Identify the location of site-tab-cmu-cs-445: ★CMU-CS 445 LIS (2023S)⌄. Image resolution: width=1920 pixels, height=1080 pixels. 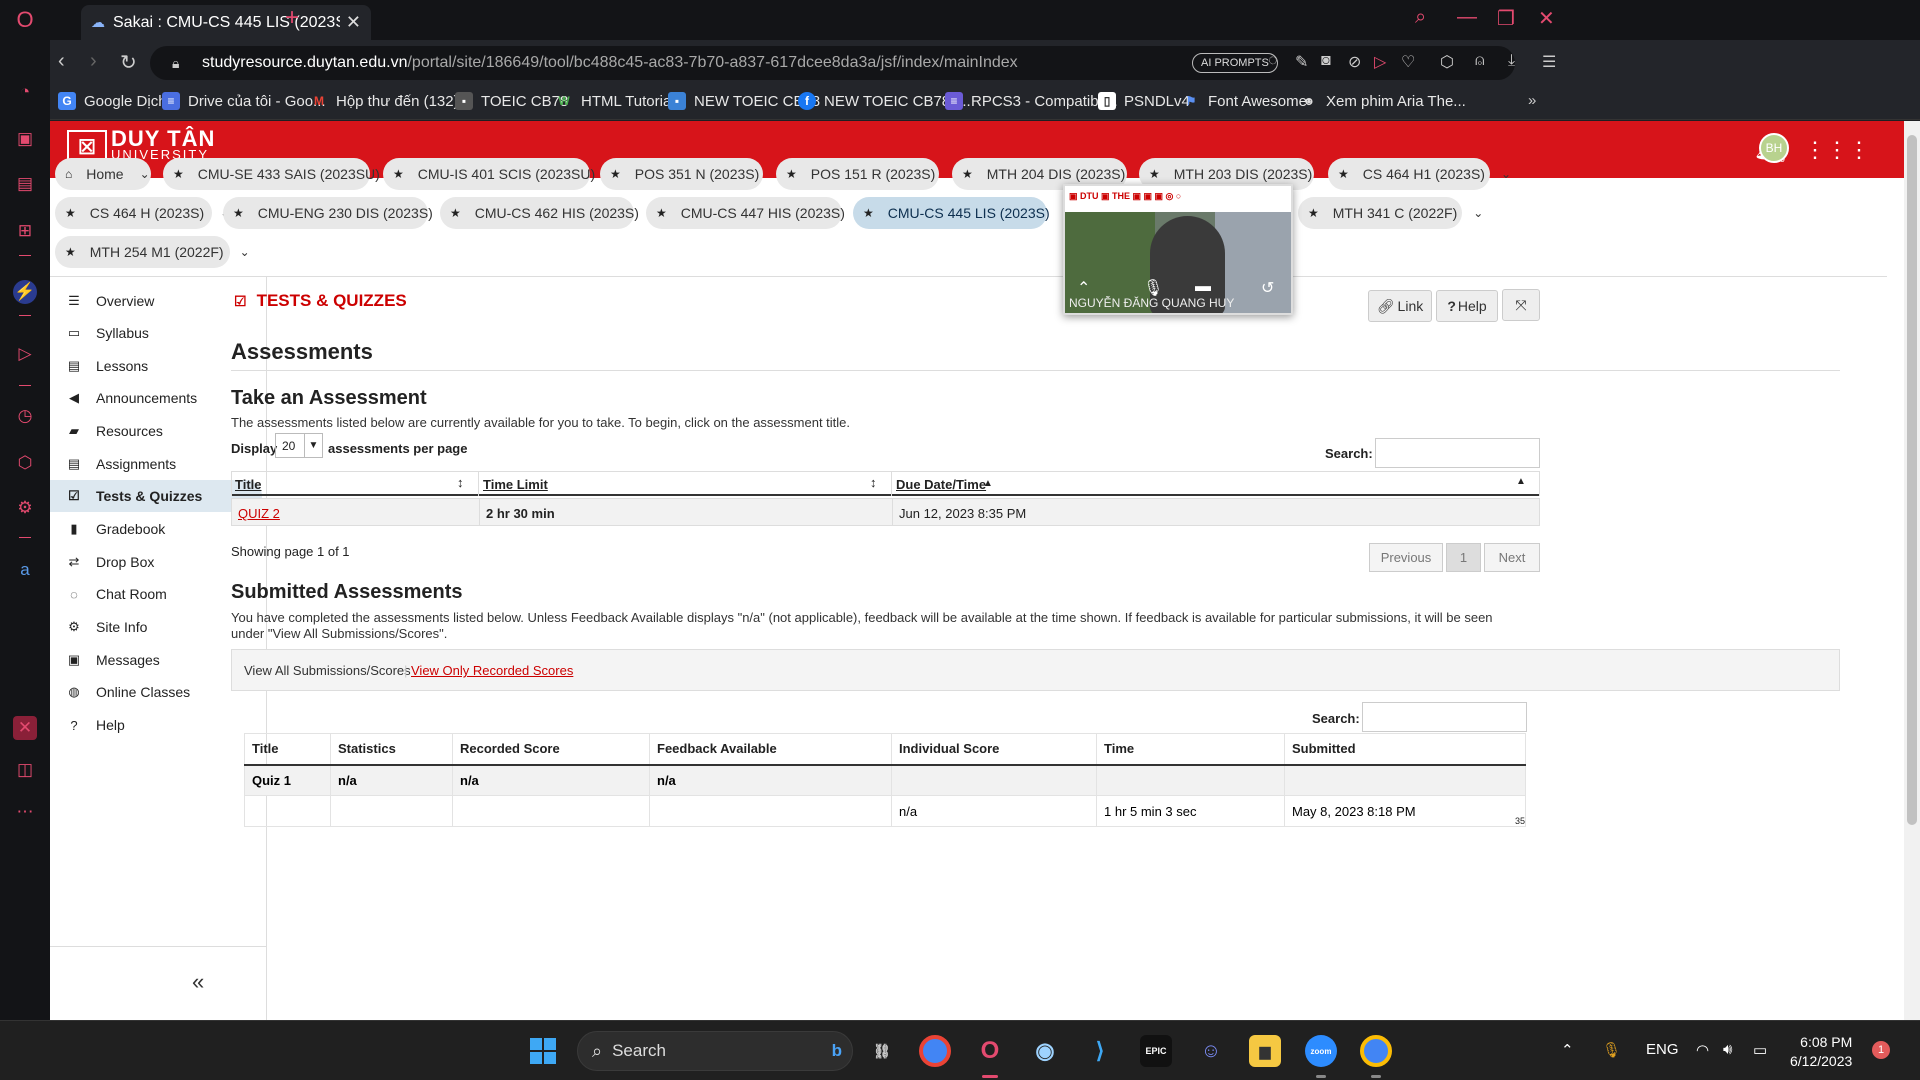
(964, 213).